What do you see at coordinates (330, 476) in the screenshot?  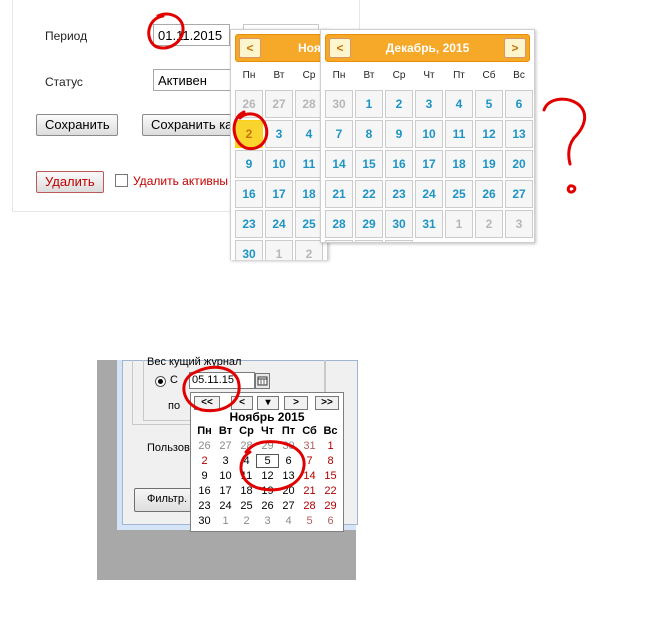 I see `day-cell: 15` at bounding box center [330, 476].